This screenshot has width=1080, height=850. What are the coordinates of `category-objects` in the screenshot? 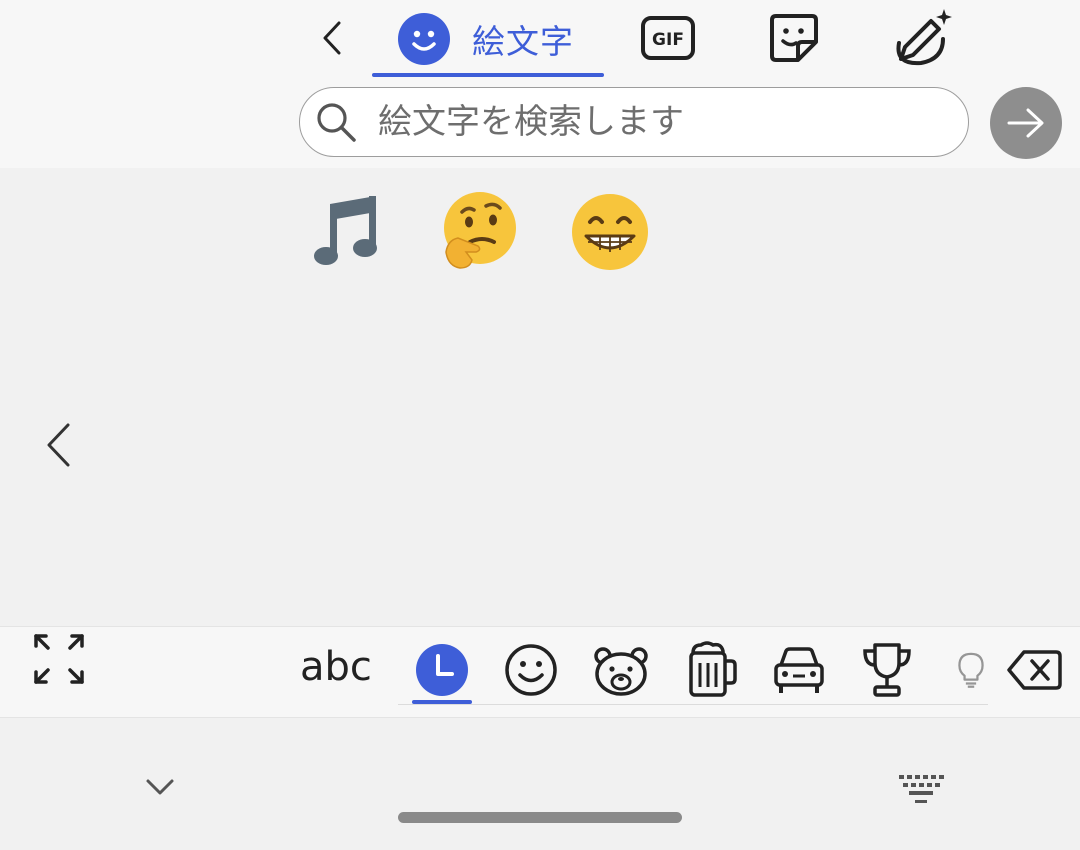 It's located at (967, 670).